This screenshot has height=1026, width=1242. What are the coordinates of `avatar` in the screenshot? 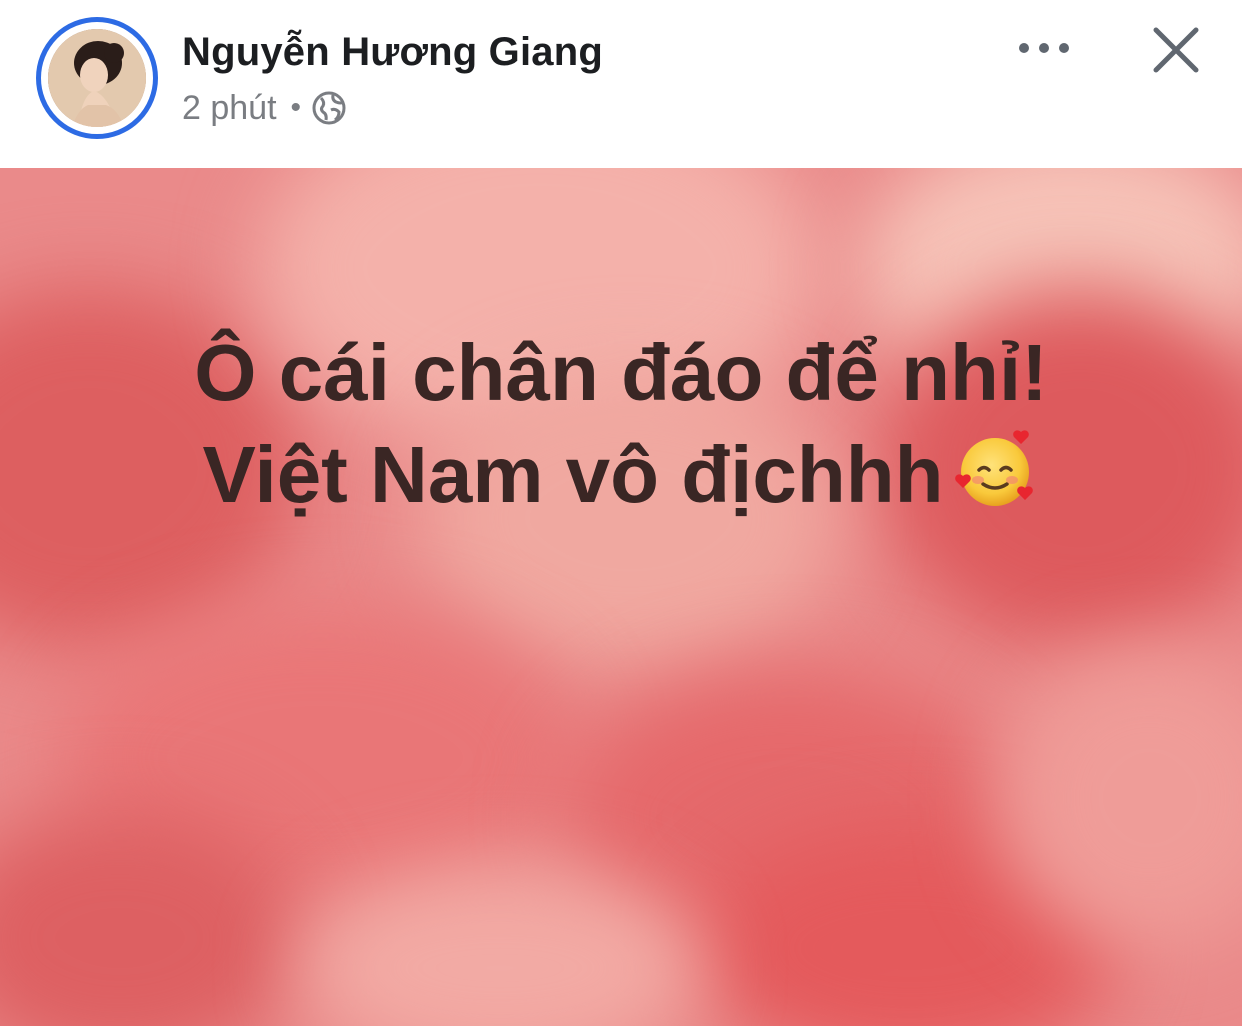 It's located at (97, 78).